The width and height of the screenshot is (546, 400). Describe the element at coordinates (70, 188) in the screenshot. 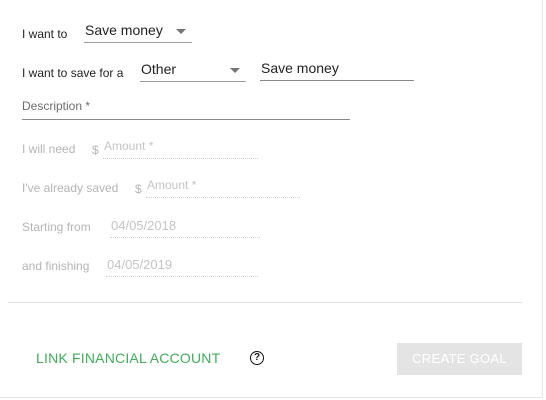

I see `saved-label: I've already saved` at that location.